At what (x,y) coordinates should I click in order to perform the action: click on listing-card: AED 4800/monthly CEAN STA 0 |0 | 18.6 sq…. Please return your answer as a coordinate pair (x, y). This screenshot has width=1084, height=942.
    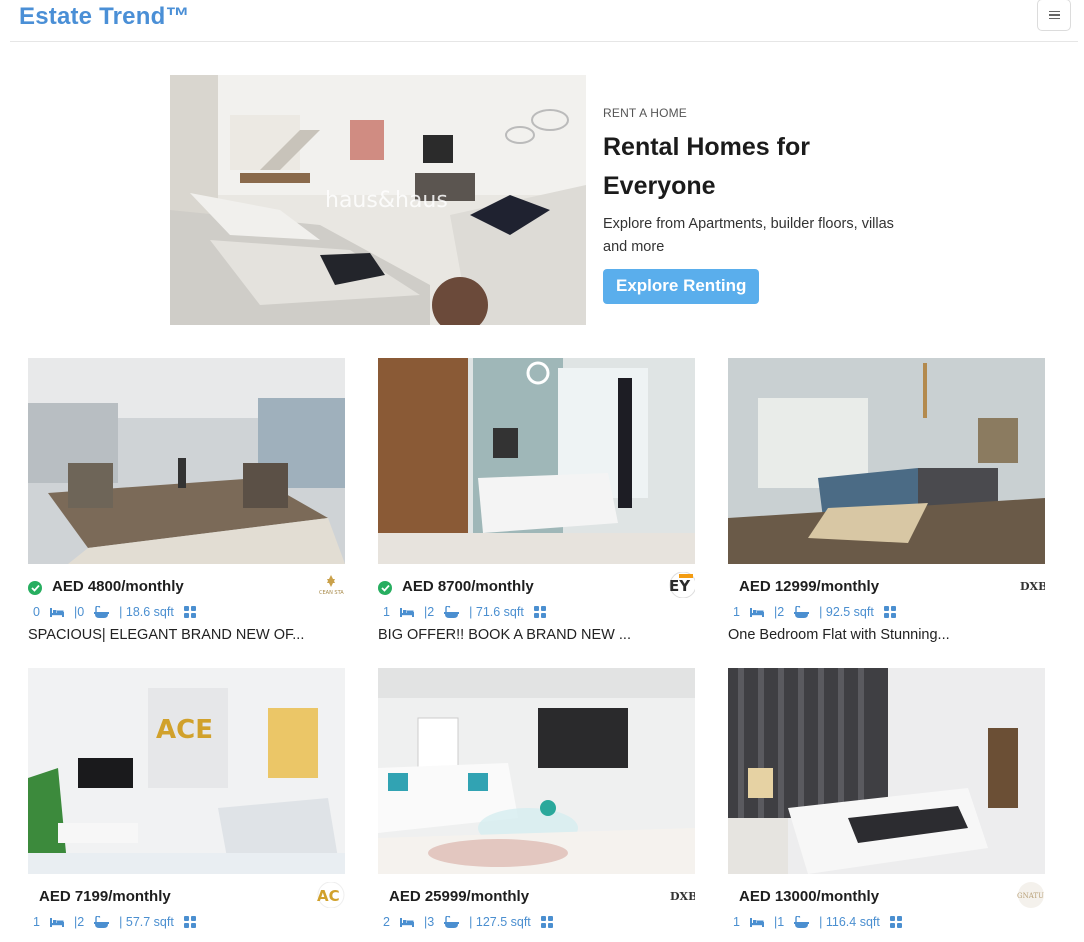
    Looking at the image, I should click on (186, 500).